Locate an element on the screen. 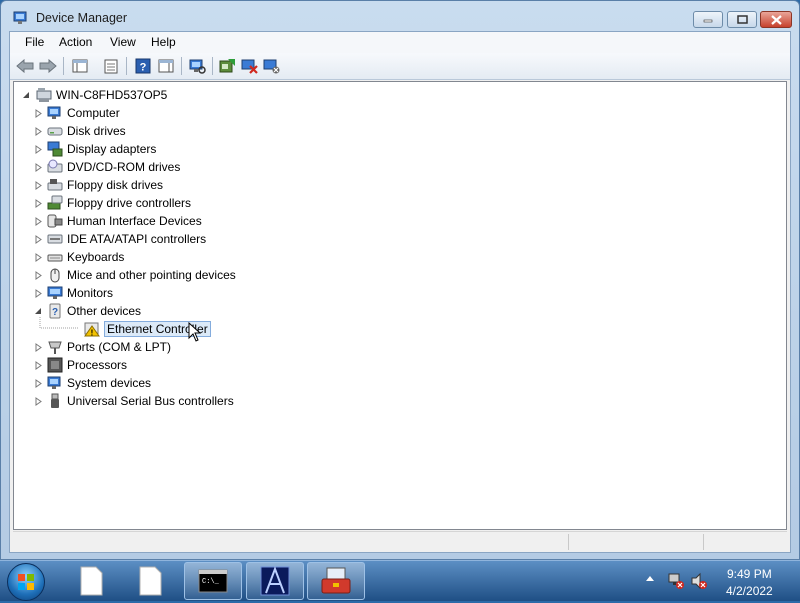 This screenshot has height=603, width=800. tree-root: WIN-C8FHD537OP5 is located at coordinates (94, 95).